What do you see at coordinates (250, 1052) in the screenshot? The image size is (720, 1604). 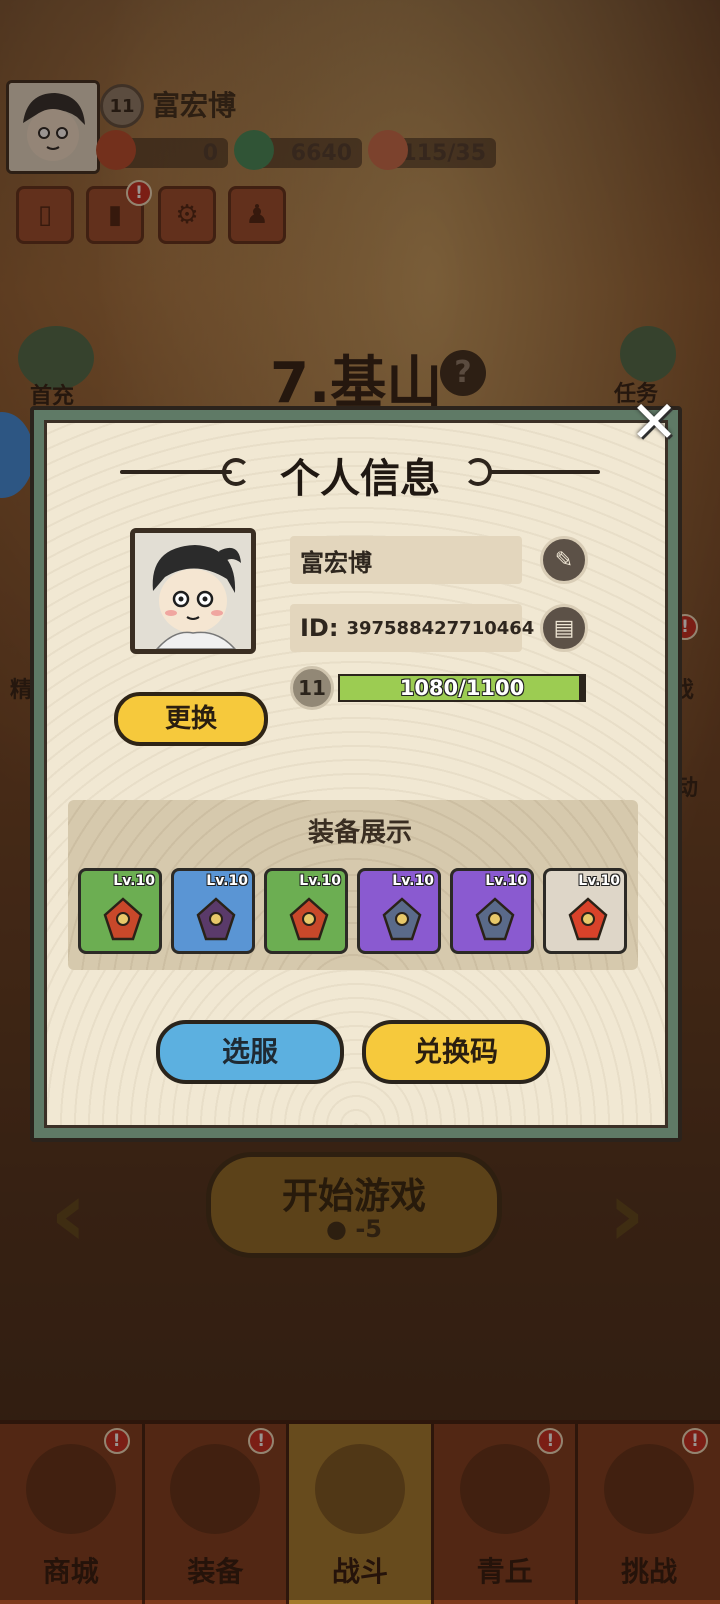 I see `select-server-button: 选服` at bounding box center [250, 1052].